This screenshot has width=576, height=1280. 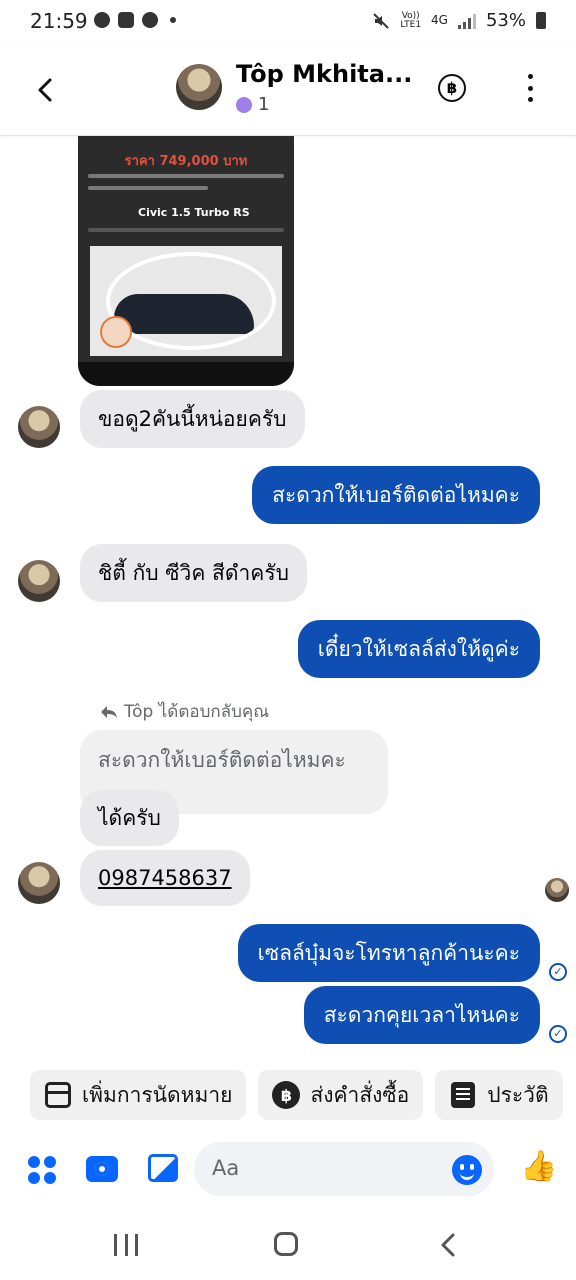 I want to click on reply-indicator-text: Tôp ได้ตอบกลับคุณ, so click(x=197, y=712).